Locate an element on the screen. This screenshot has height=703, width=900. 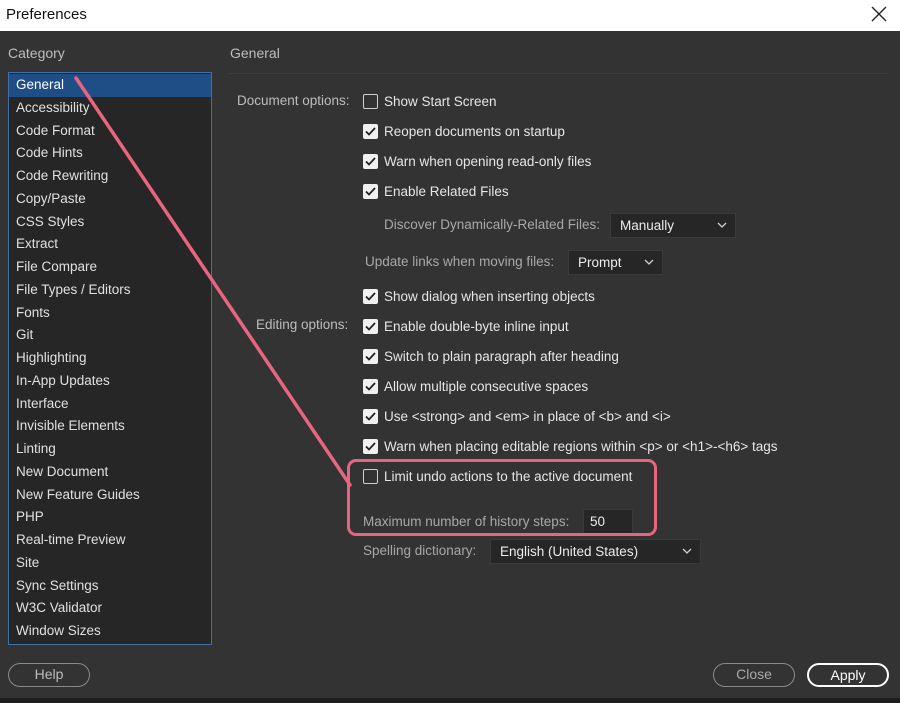
category-item-w3c-validator: W3C Validator is located at coordinates (110, 608).